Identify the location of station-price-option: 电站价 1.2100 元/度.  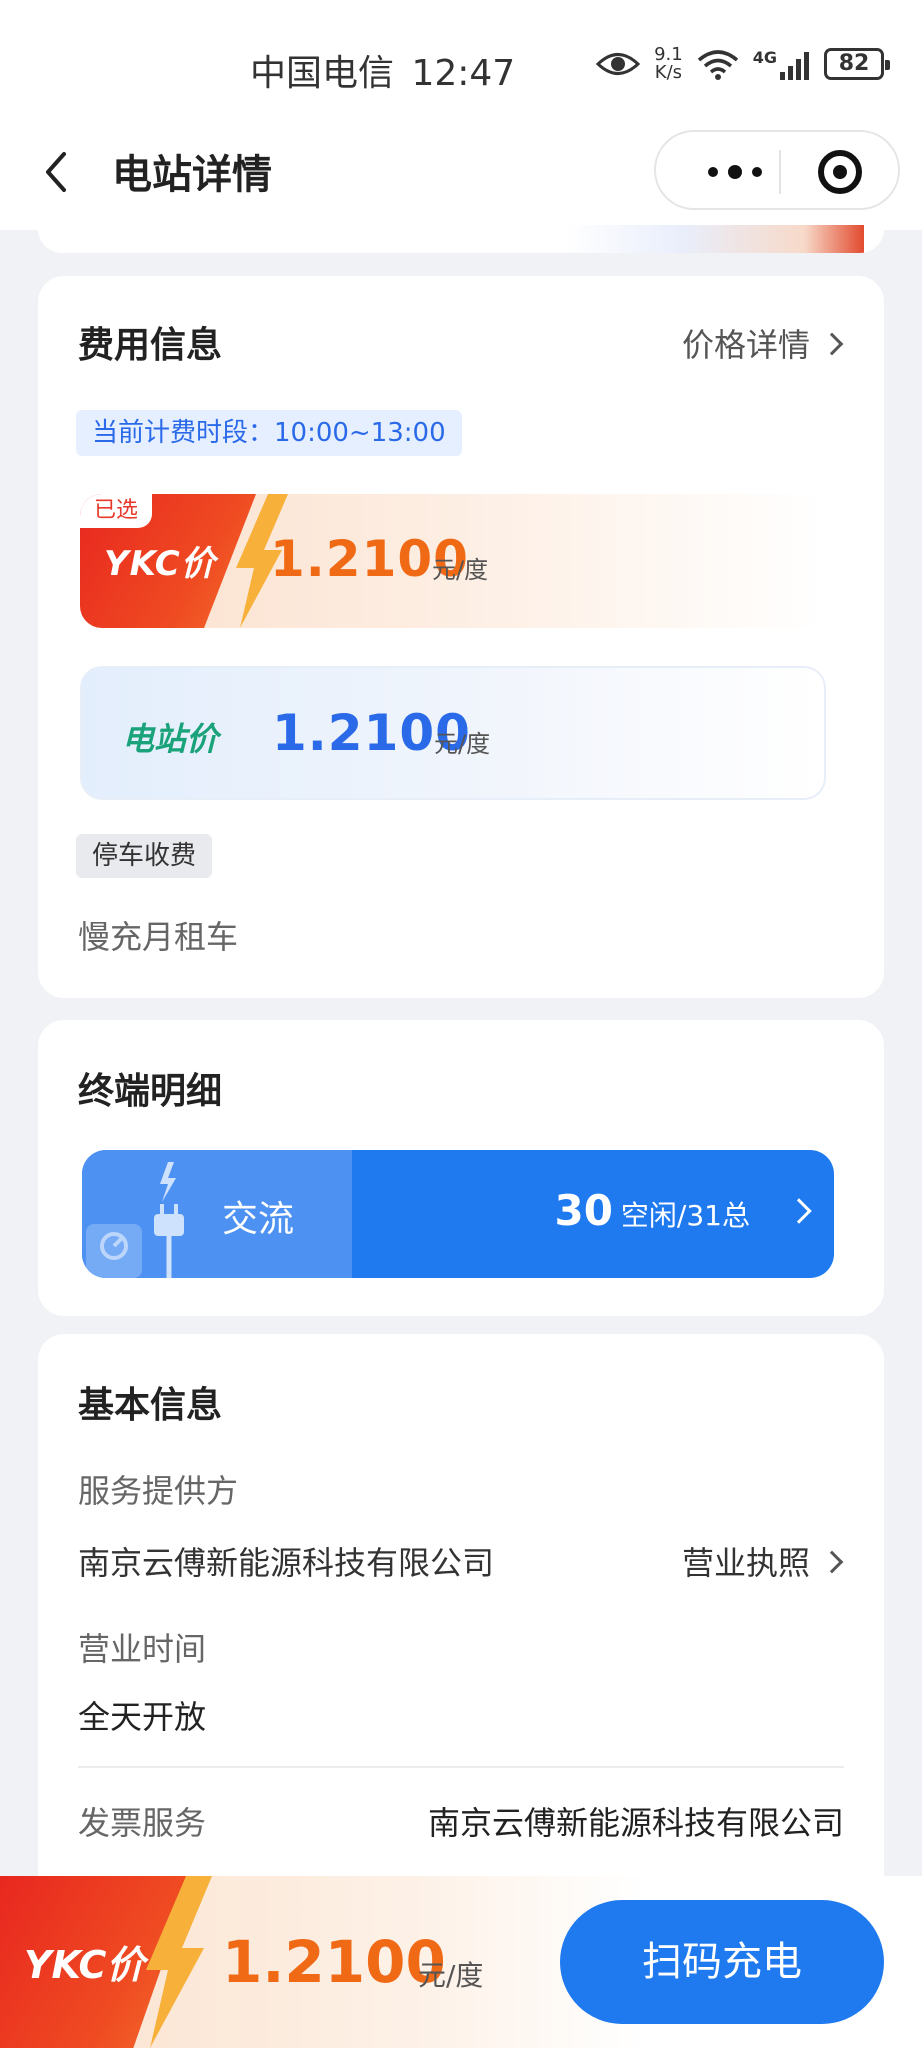
(453, 733).